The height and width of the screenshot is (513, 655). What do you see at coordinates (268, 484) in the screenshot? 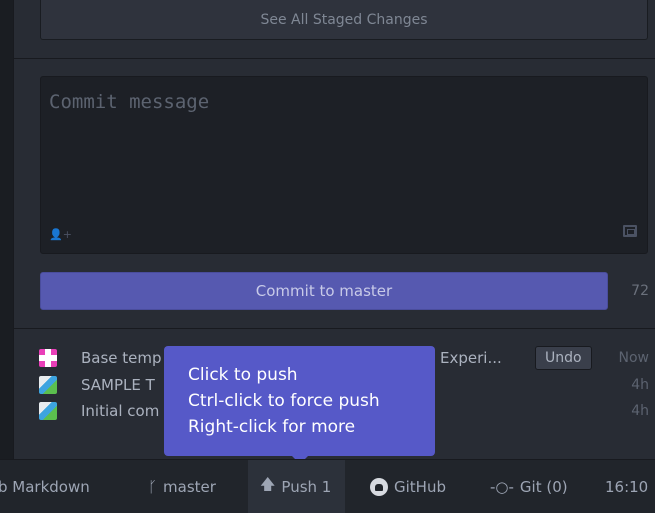
I see `arrow-up-icon: 🡅` at bounding box center [268, 484].